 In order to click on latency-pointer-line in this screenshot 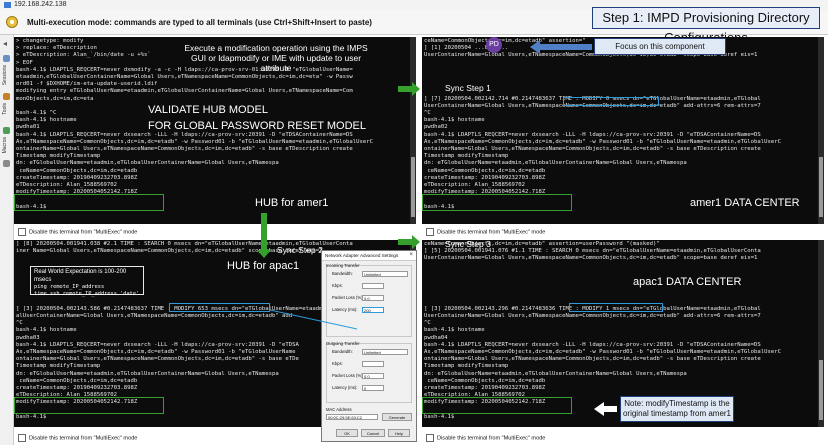, I will do `click(313, 319)`.